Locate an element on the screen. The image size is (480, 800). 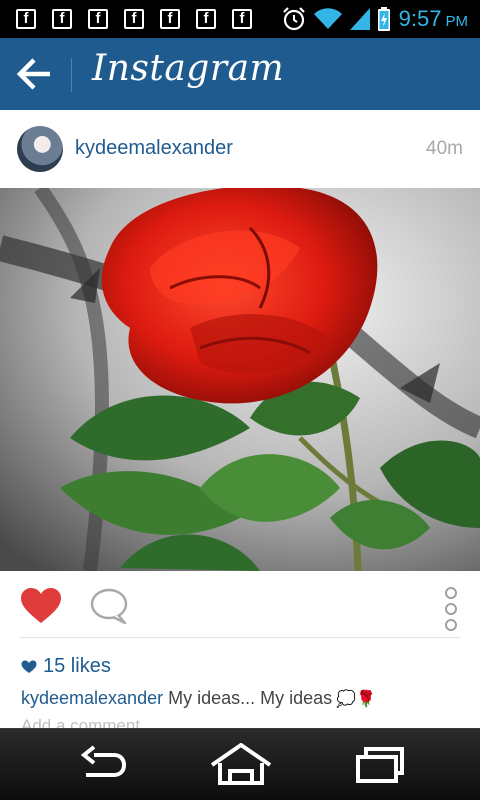
nav-home-button is located at coordinates (241, 764).